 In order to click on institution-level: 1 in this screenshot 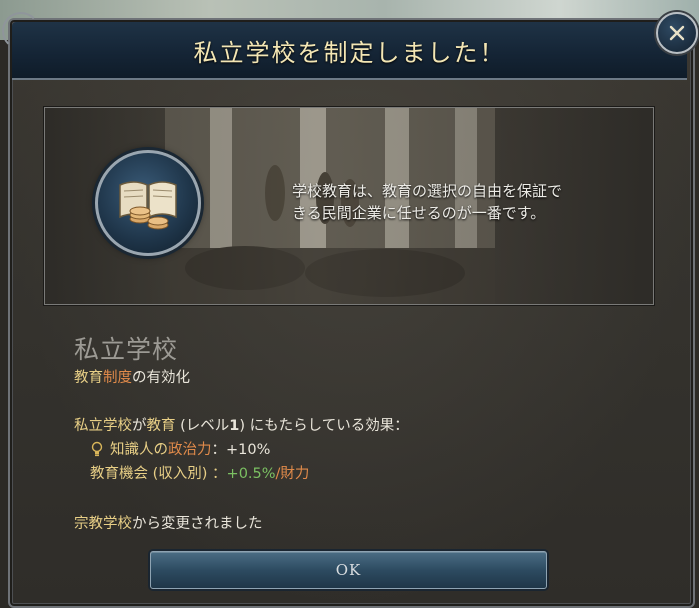, I will do `click(234, 426)`.